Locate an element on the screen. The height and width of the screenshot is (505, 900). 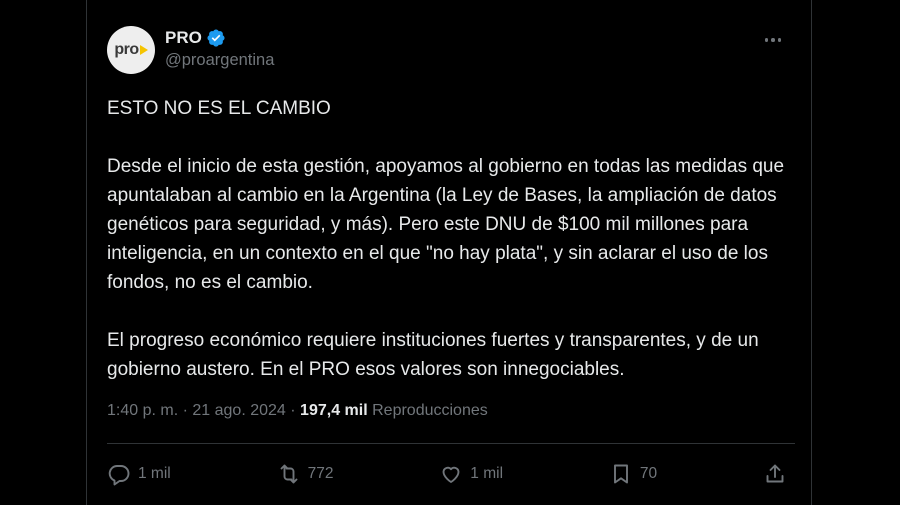
bookmark-count: 70 is located at coordinates (648, 473).